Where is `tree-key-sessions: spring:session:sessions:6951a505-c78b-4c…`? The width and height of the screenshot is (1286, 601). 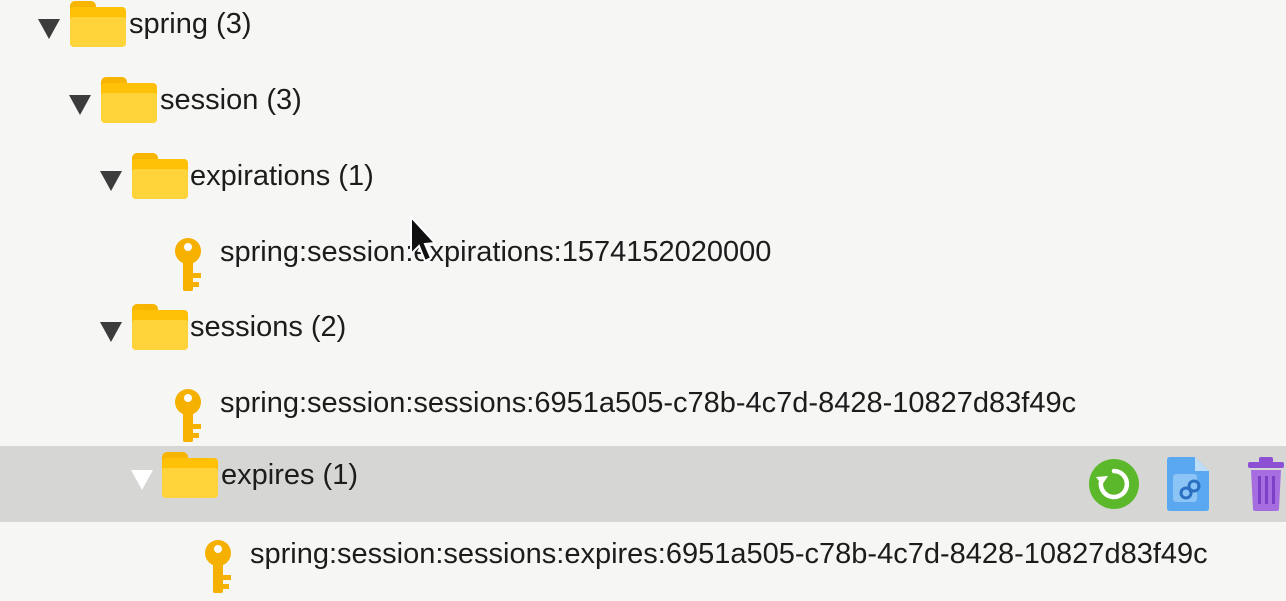
tree-key-sessions: spring:session:sessions:6951a505-c78b-4c… is located at coordinates (643, 412).